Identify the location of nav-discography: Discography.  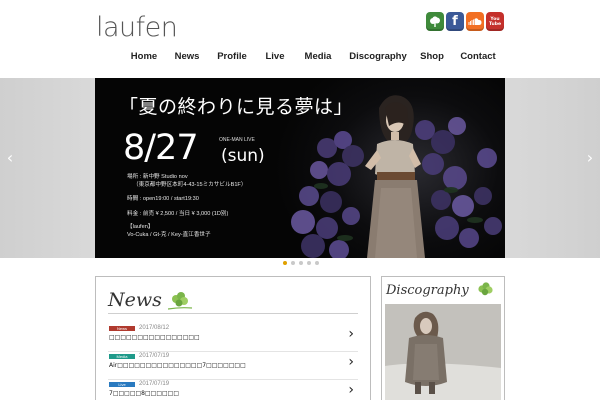
(378, 57).